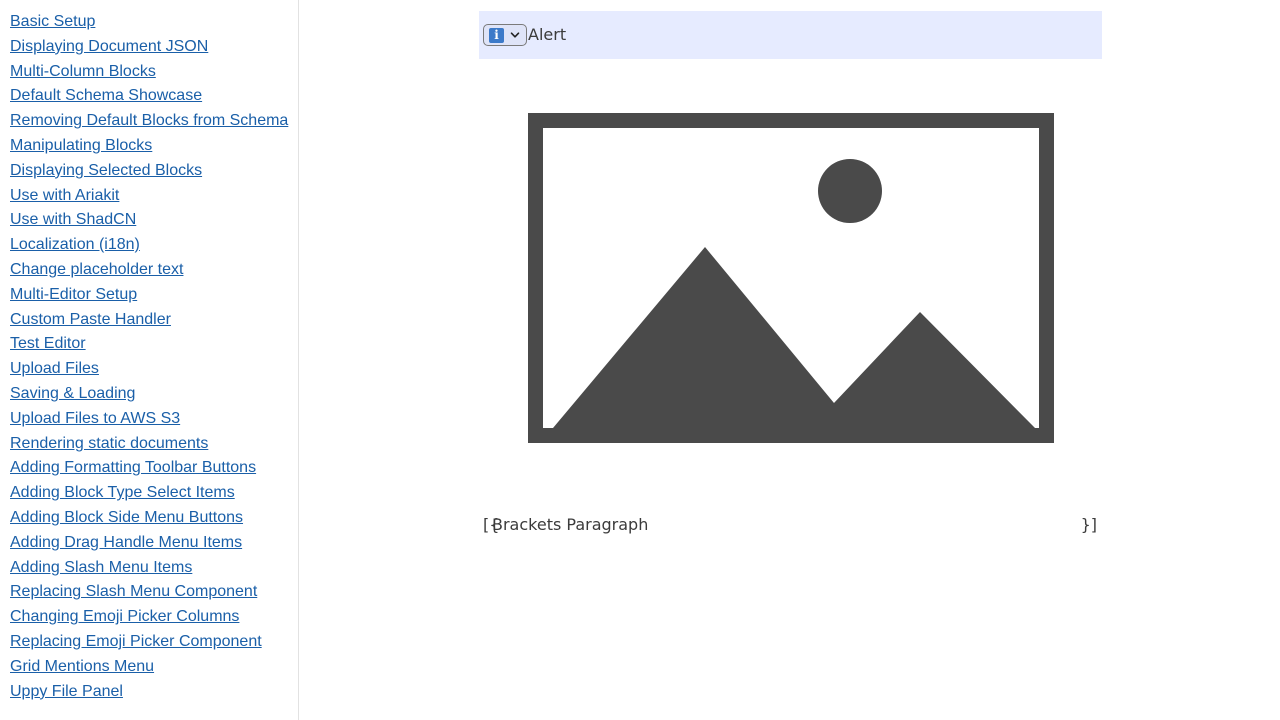 The image size is (1280, 720). I want to click on brackets-paragraph-text: Brackets Paragraph, so click(570, 525).